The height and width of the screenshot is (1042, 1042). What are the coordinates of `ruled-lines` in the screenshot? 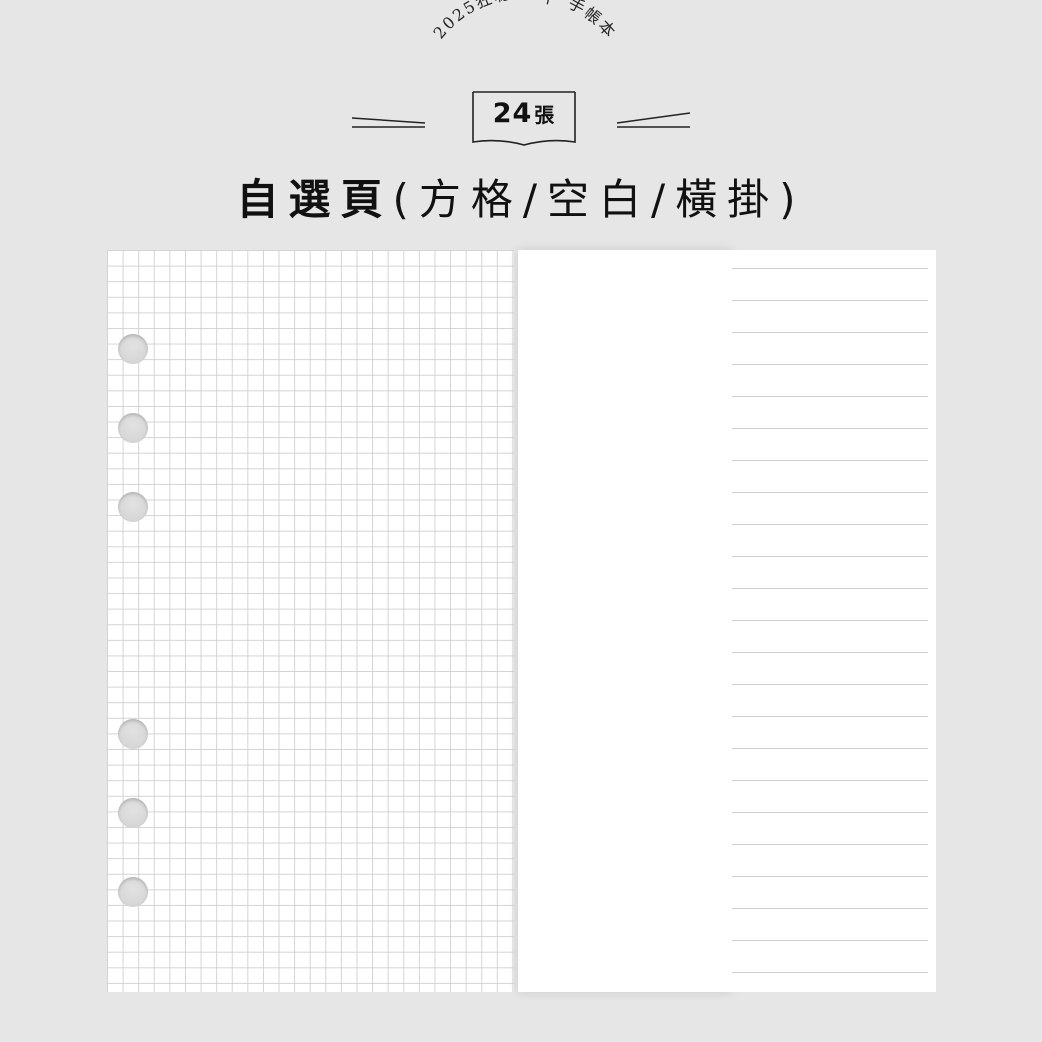 It's located at (830, 620).